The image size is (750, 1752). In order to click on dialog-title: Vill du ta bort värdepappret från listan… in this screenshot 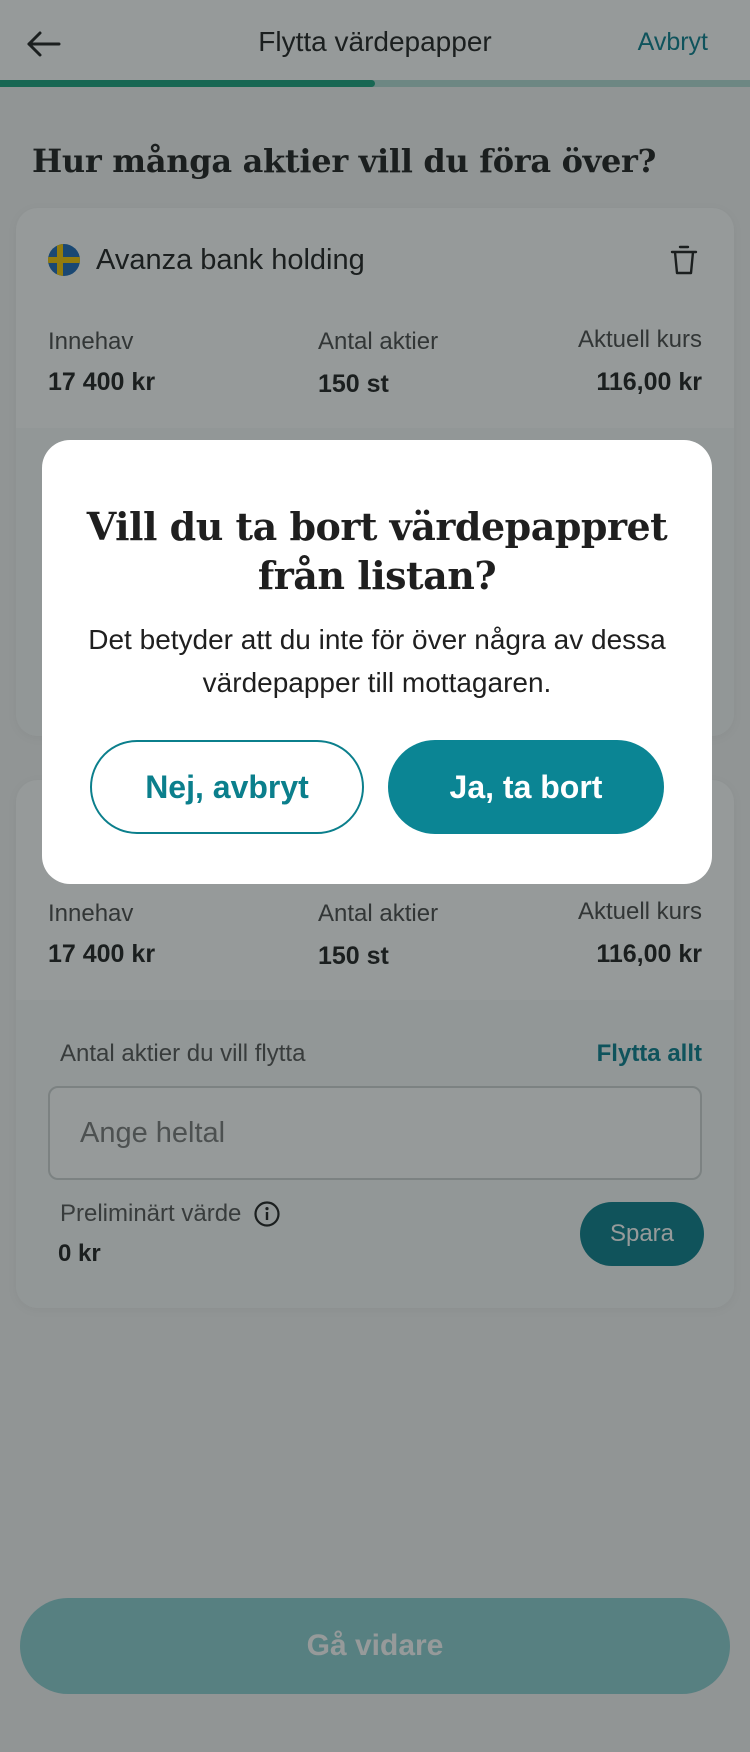, I will do `click(377, 551)`.